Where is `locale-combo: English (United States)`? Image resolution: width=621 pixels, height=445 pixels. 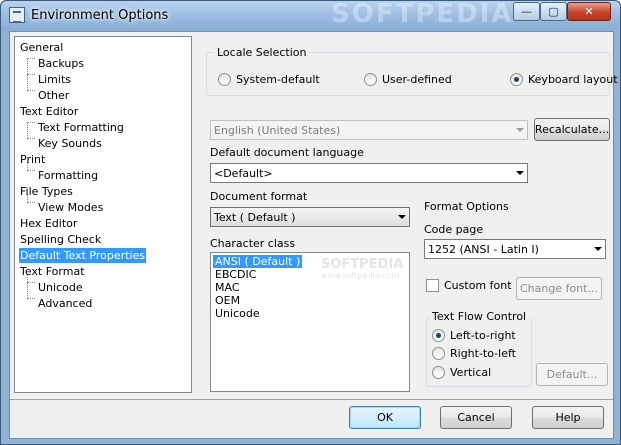
locale-combo: English (United States) is located at coordinates (369, 130).